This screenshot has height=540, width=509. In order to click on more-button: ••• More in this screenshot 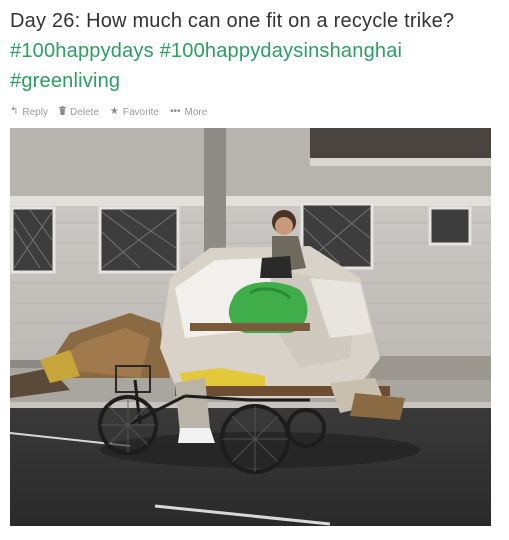, I will do `click(188, 112)`.